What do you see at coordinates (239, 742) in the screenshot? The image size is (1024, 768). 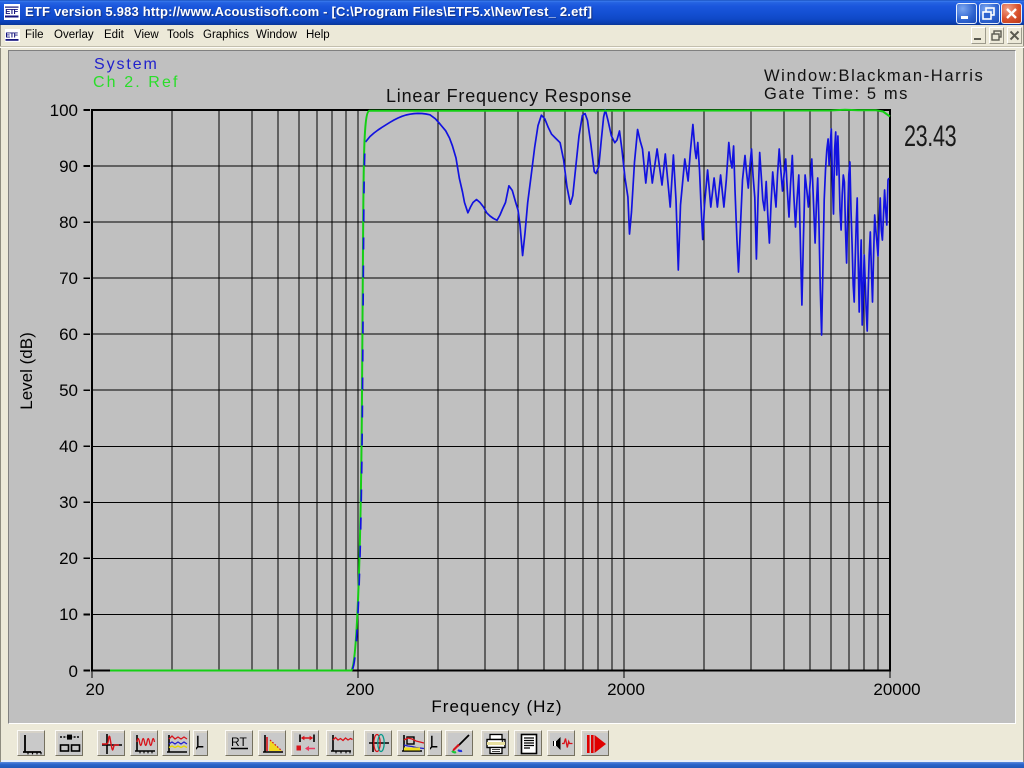 I see `svg-text: RT` at bounding box center [239, 742].